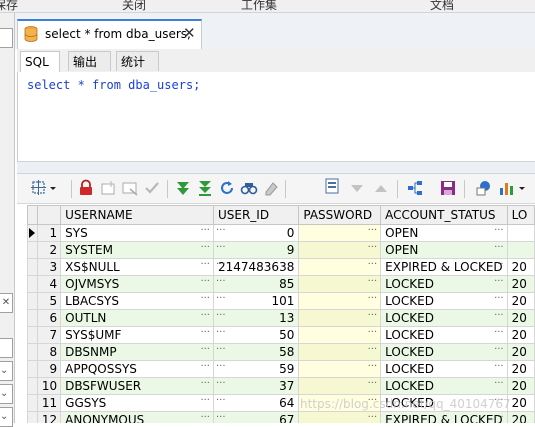 Image resolution: width=535 pixels, height=427 pixels. I want to click on row-number: 11, so click(49, 403).